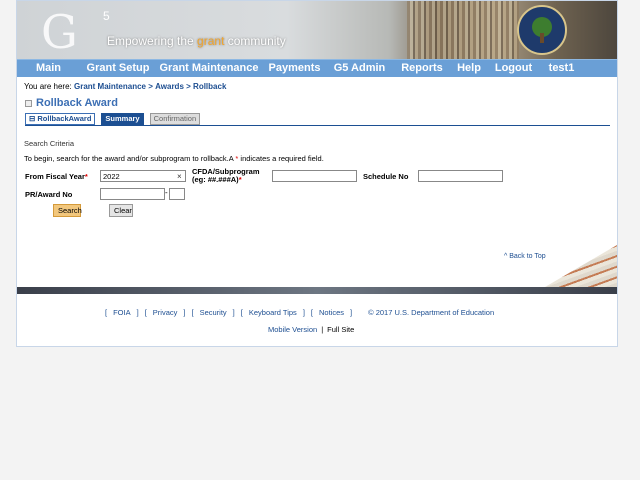  I want to click on tagline: Empowering the grant community, so click(196, 41).